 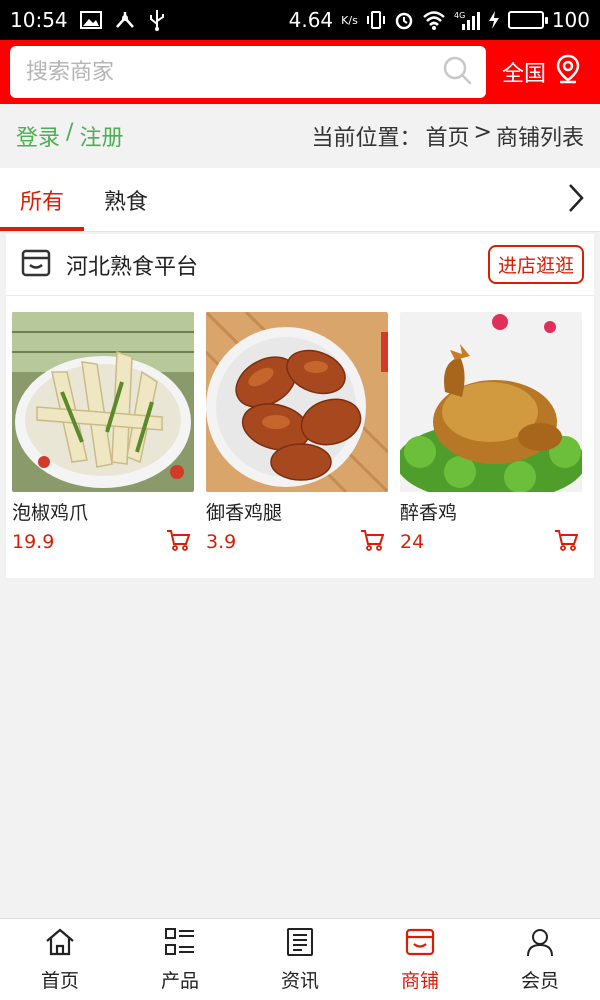 What do you see at coordinates (539, 138) in the screenshot?
I see `breadcrumb-current: 商铺列表` at bounding box center [539, 138].